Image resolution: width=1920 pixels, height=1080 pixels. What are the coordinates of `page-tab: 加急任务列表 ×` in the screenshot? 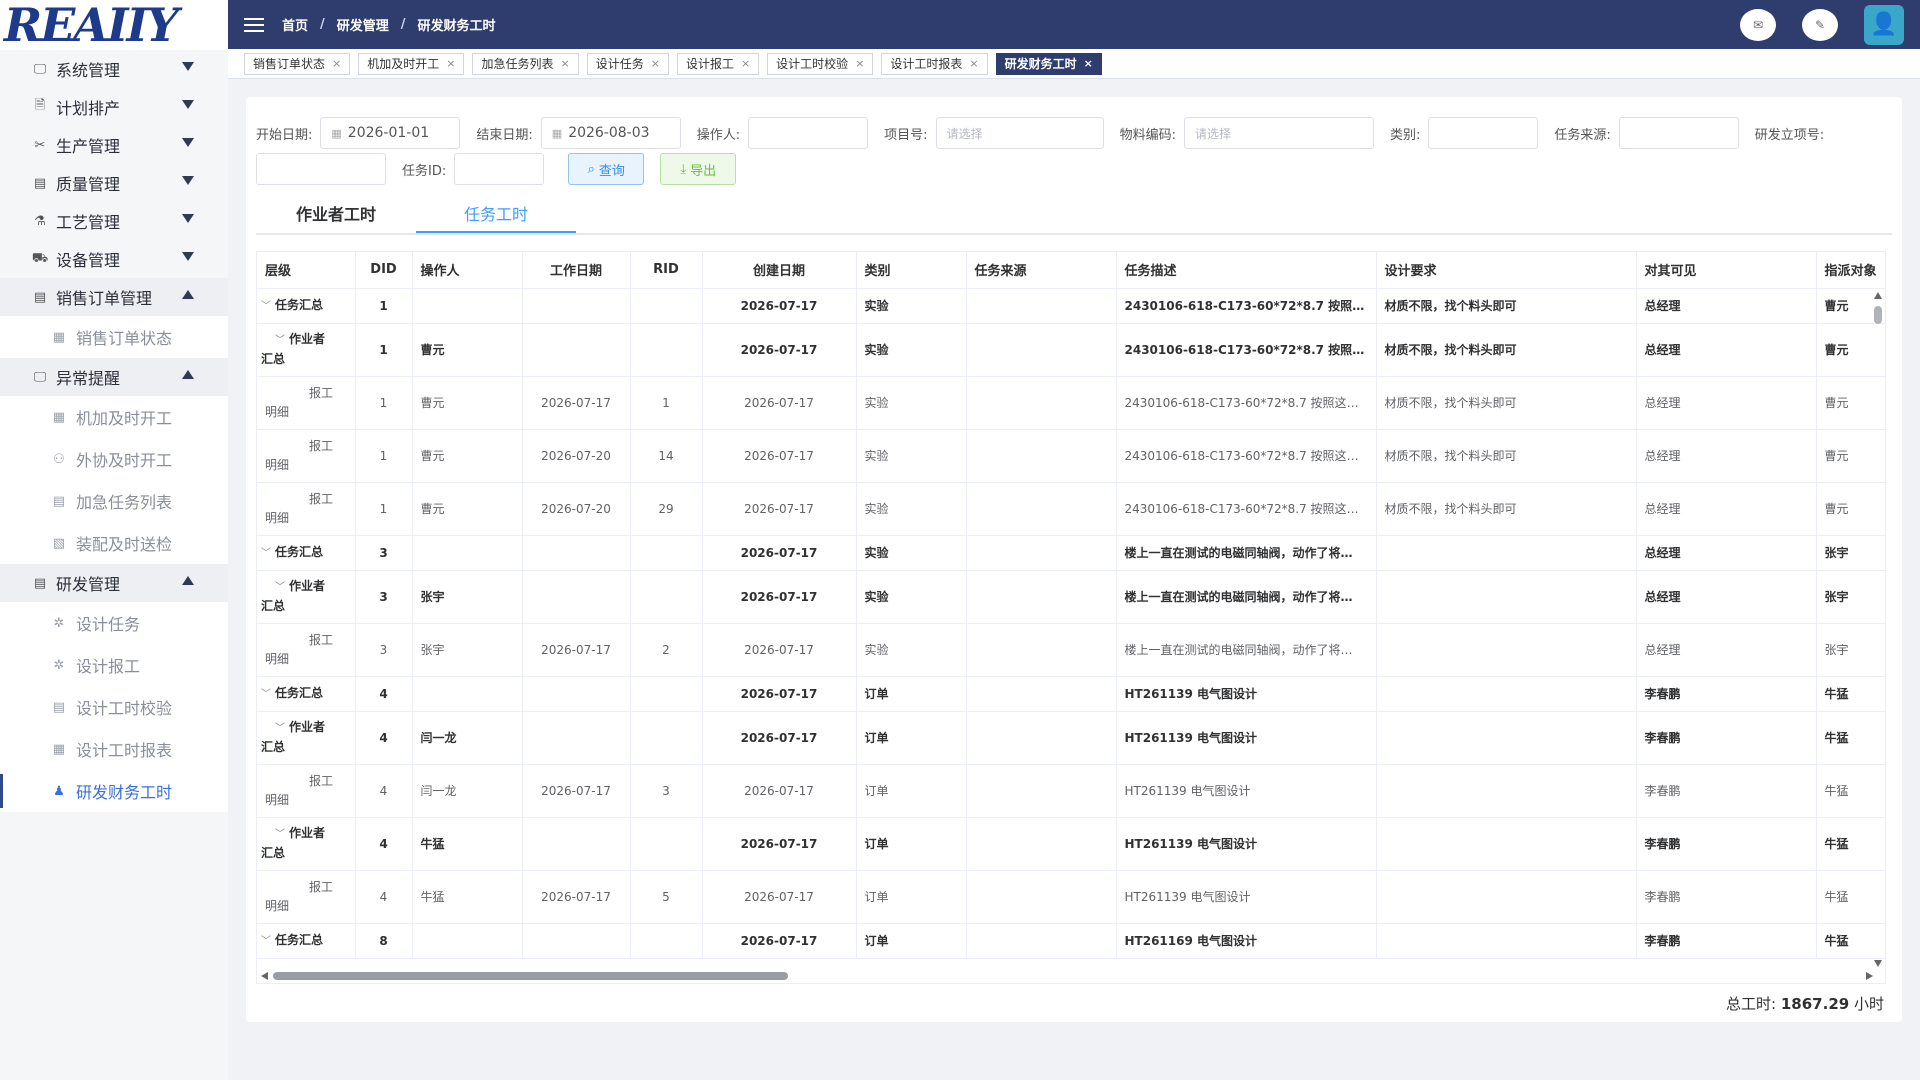 It's located at (525, 63).